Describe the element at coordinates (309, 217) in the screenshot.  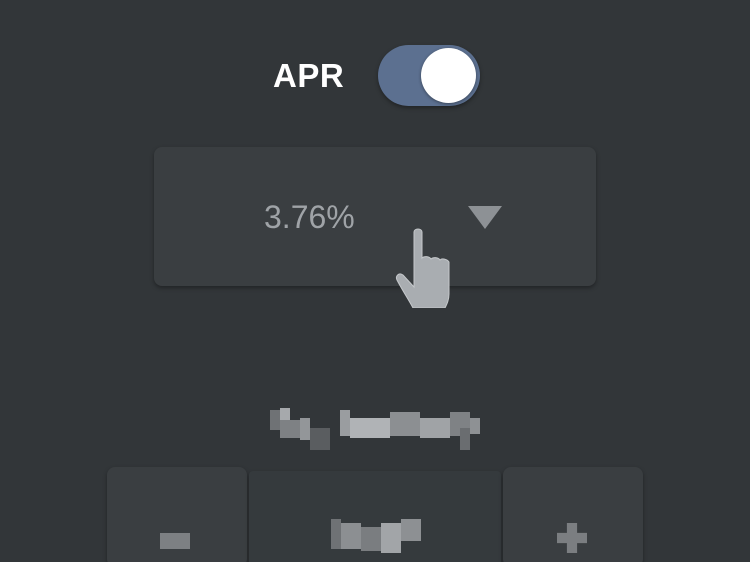
I see `dropdown-selected-value: 3.76%` at that location.